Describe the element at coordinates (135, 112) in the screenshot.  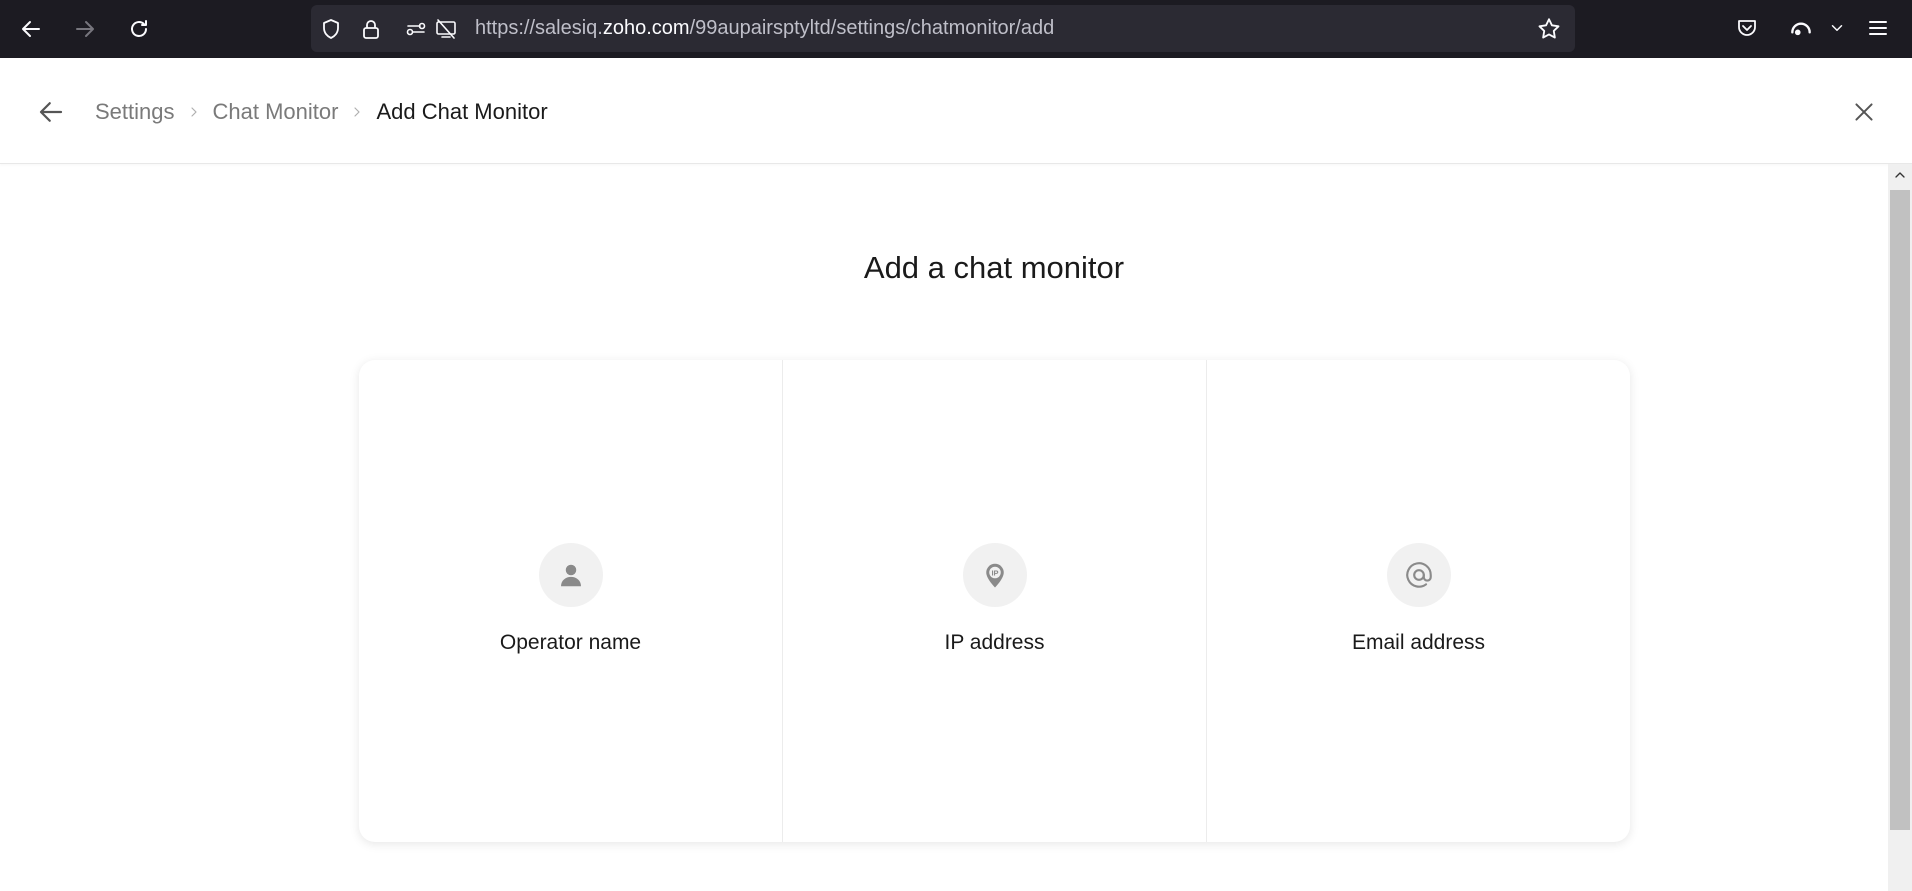
I see `breadcrumb-settings: Settings` at that location.